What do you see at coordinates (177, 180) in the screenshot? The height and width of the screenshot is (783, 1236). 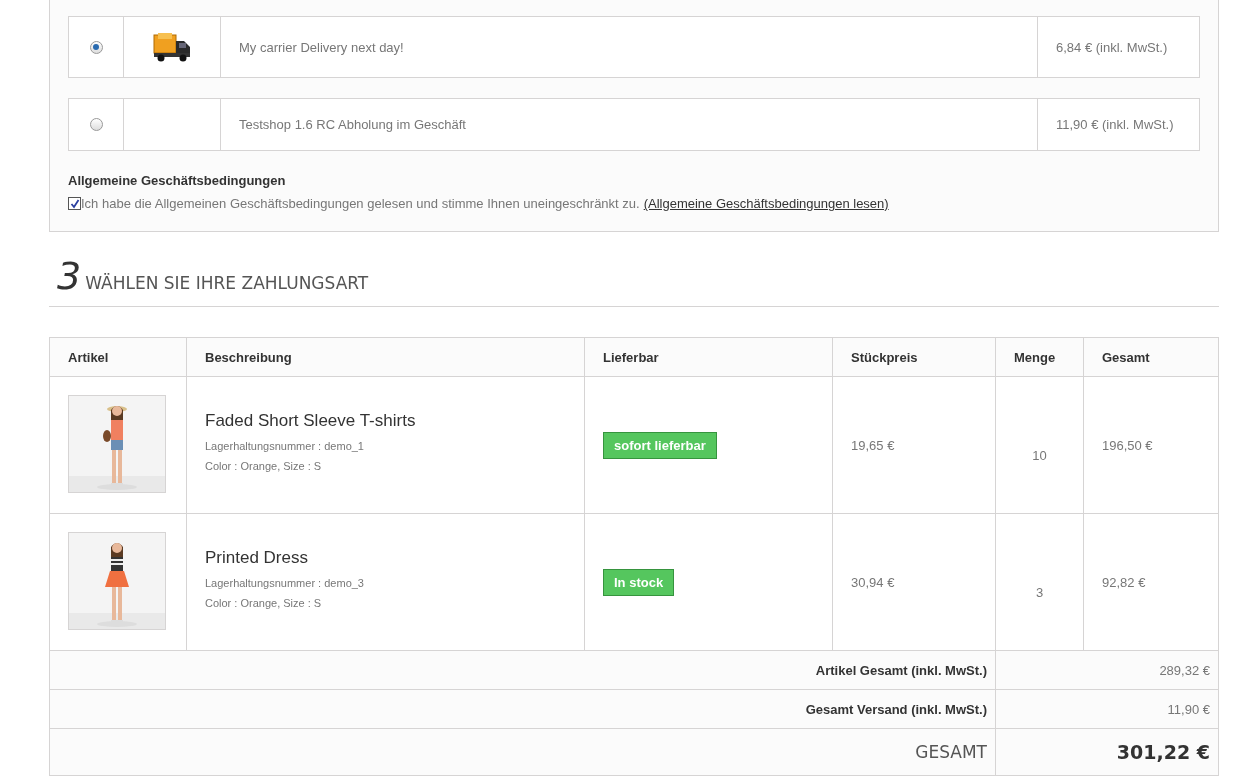 I see `terms-heading: Allgemeine Geschäftsbedingungen` at bounding box center [177, 180].